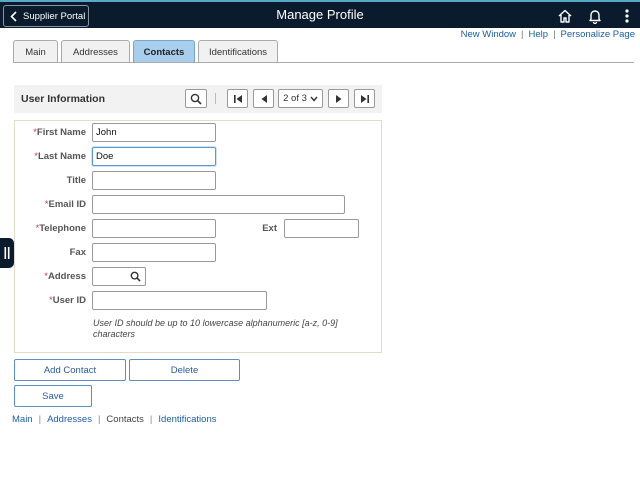  What do you see at coordinates (53, 396) in the screenshot?
I see `save-button: Save` at bounding box center [53, 396].